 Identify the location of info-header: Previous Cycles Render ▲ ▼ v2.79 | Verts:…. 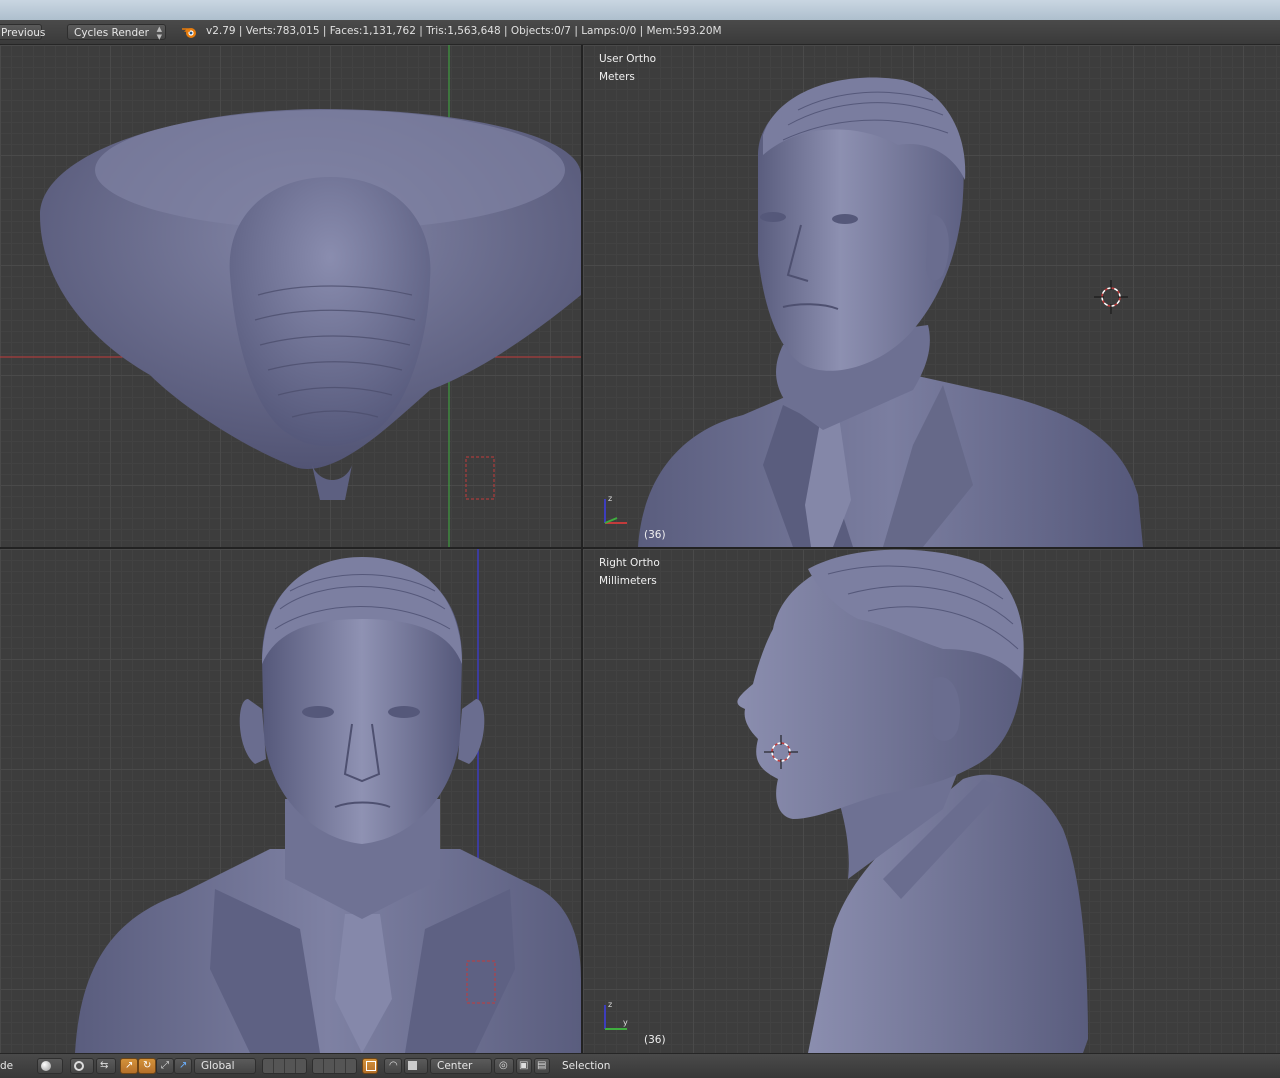
(640, 32).